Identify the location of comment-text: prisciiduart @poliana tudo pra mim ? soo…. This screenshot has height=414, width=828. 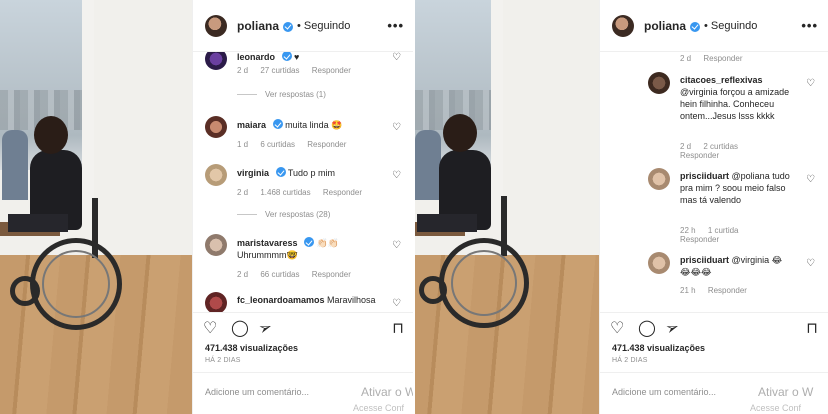
(735, 188).